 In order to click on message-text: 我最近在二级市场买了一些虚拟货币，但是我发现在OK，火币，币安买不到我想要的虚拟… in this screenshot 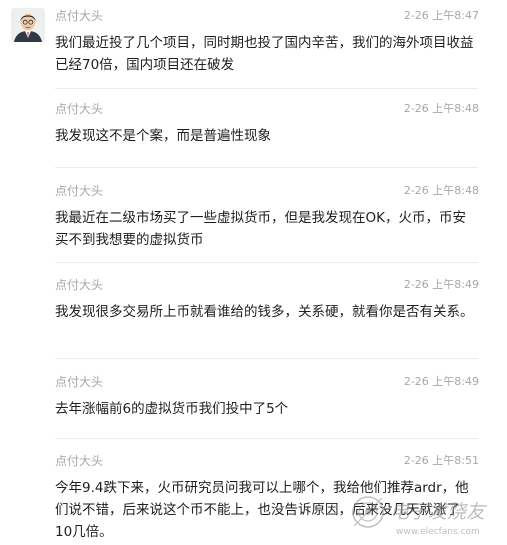, I will do `click(260, 229)`.